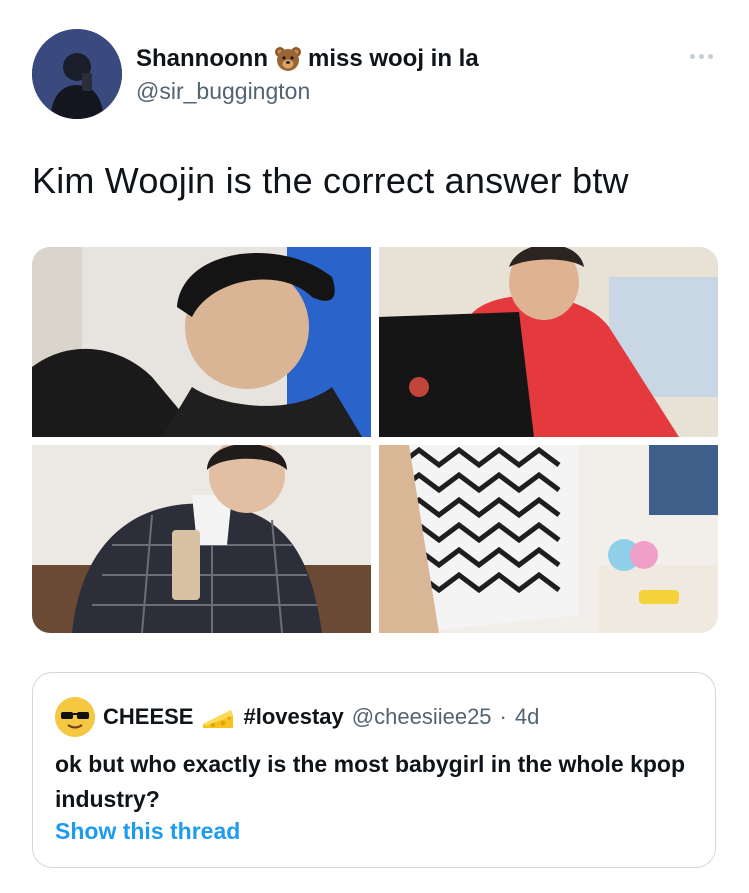 The width and height of the screenshot is (749, 893). I want to click on quoted-tweet-header: CHEESE #lovestay @cheesiiee25 · 4d, so click(297, 717).